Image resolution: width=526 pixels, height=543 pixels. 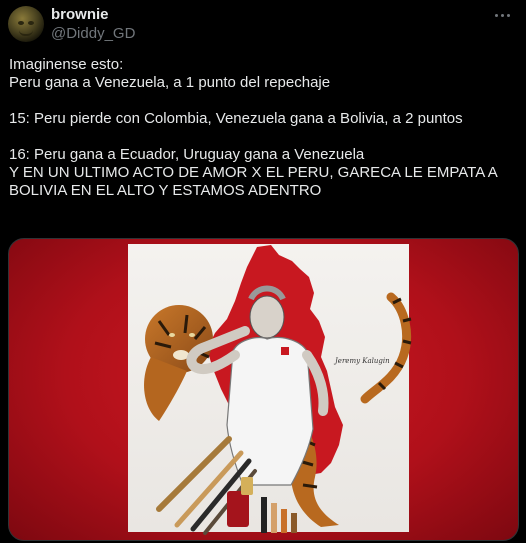 What do you see at coordinates (238, 509) in the screenshot?
I see `paint-jar` at bounding box center [238, 509].